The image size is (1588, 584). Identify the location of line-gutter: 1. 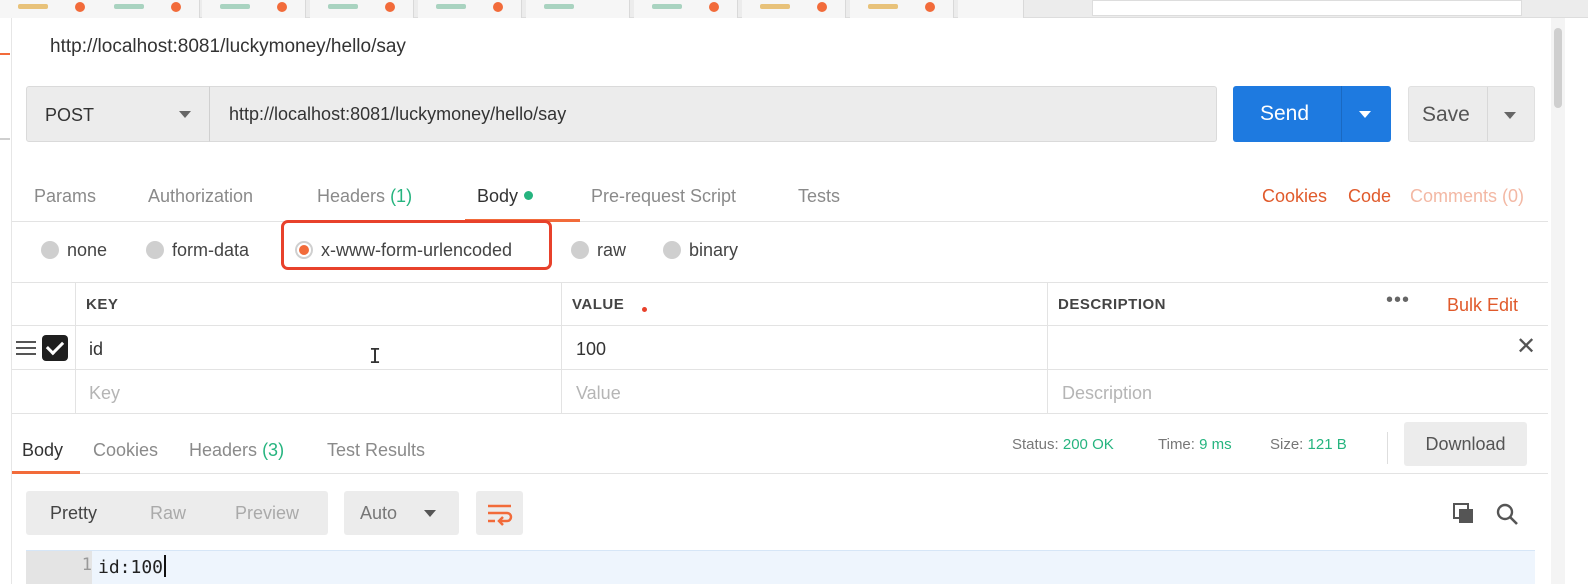
(59, 567).